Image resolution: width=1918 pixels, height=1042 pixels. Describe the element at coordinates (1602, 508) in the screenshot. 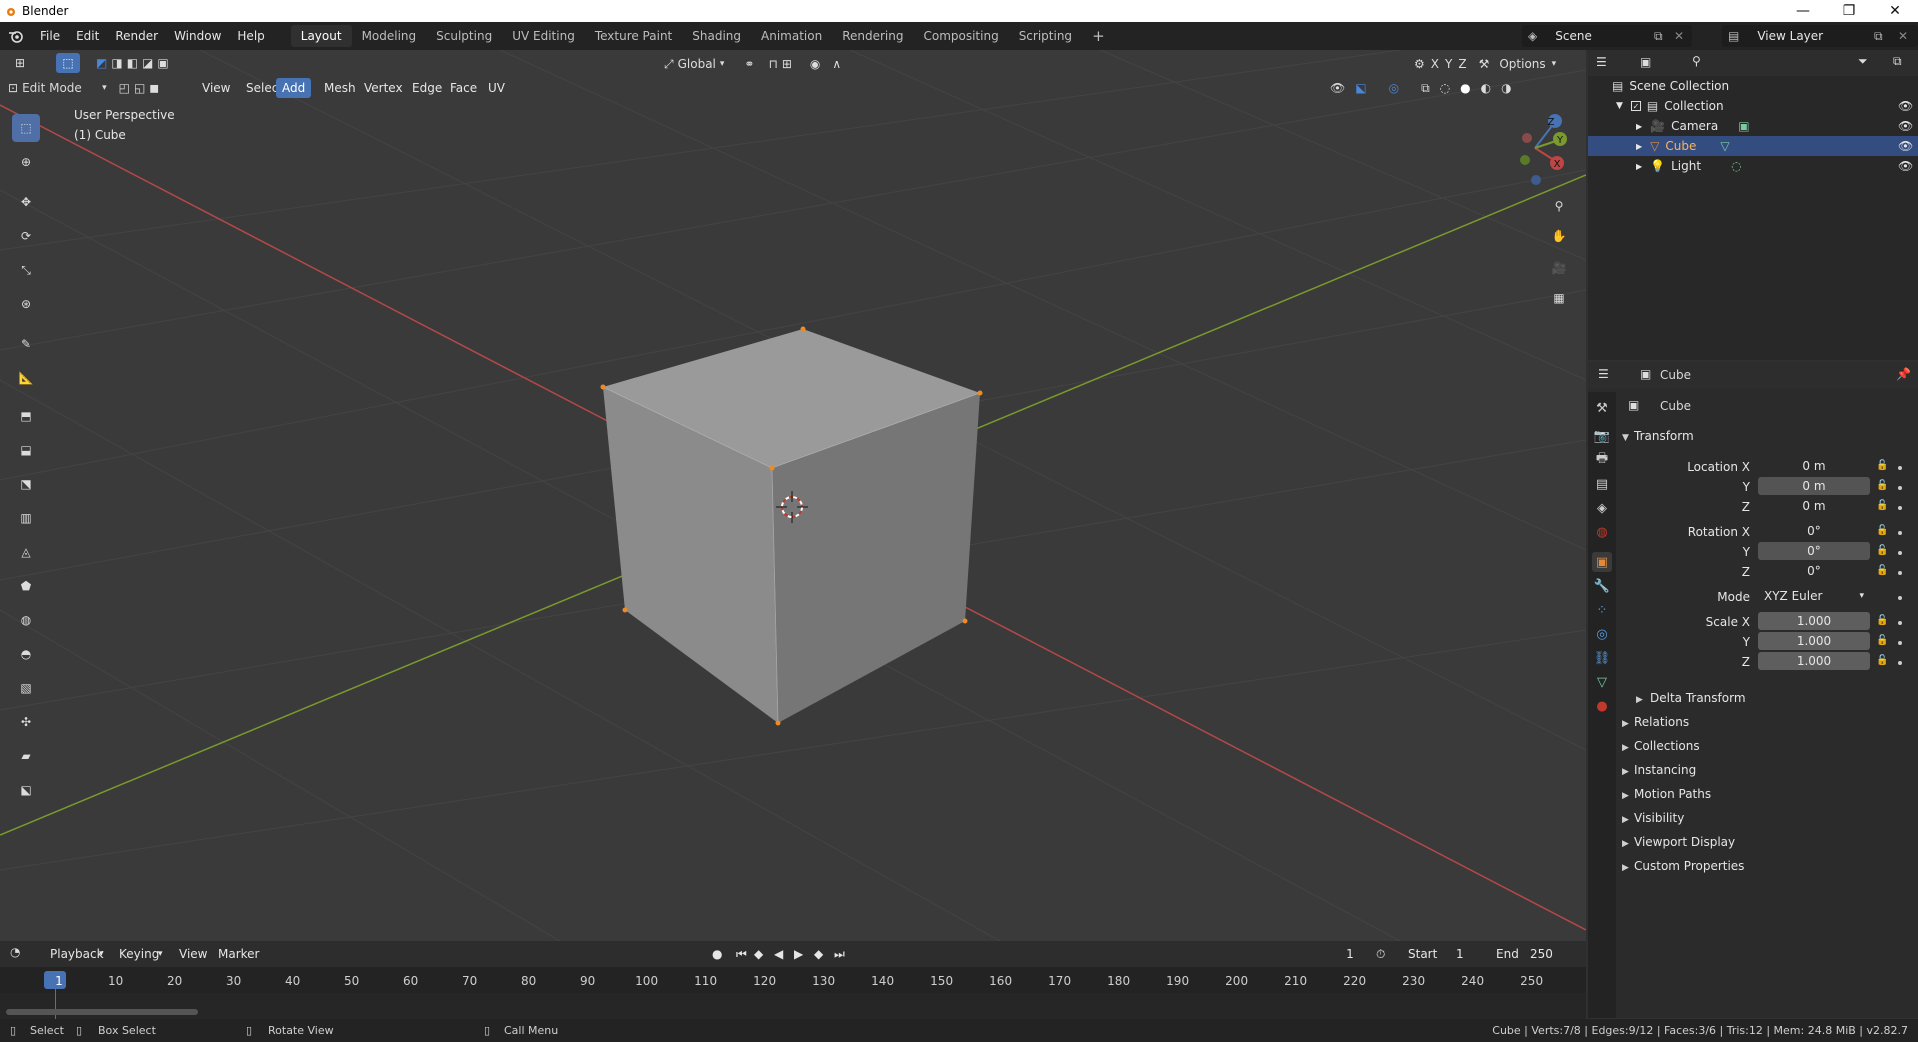

I see `scene-tab-icon: ◈` at that location.